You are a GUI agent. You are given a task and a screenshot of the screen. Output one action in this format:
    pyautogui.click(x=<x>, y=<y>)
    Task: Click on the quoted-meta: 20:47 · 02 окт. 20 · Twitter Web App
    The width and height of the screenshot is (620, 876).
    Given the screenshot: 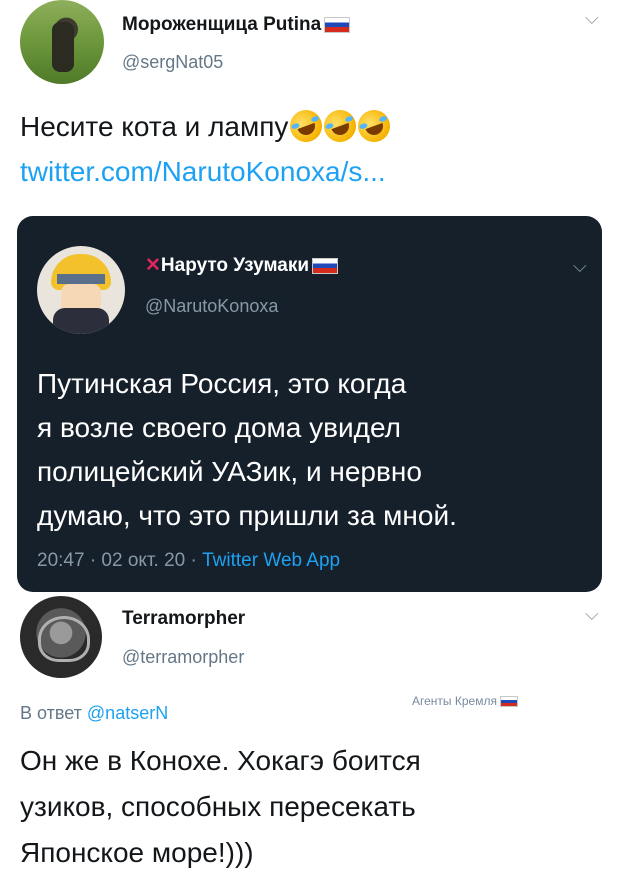 What is the action you would take?
    pyautogui.click(x=188, y=561)
    